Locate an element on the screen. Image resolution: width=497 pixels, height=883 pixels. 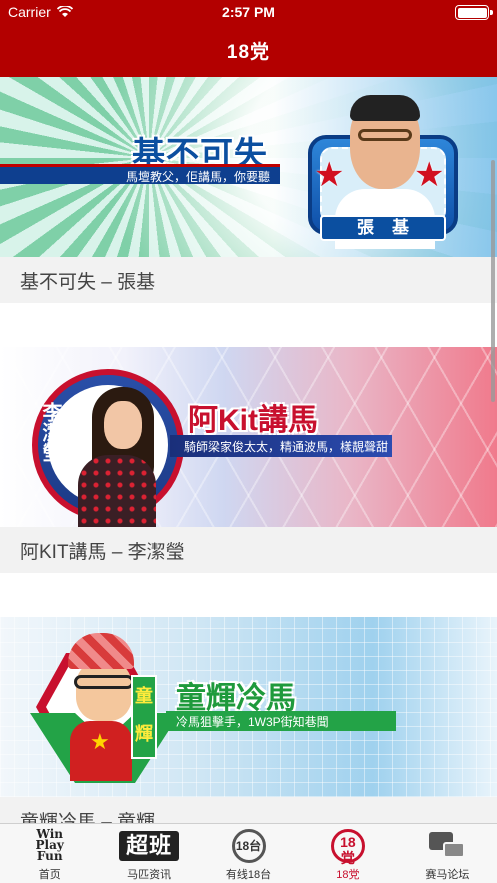
top-header: Carrier 2:57 PM 18党 is located at coordinates (248, 38).